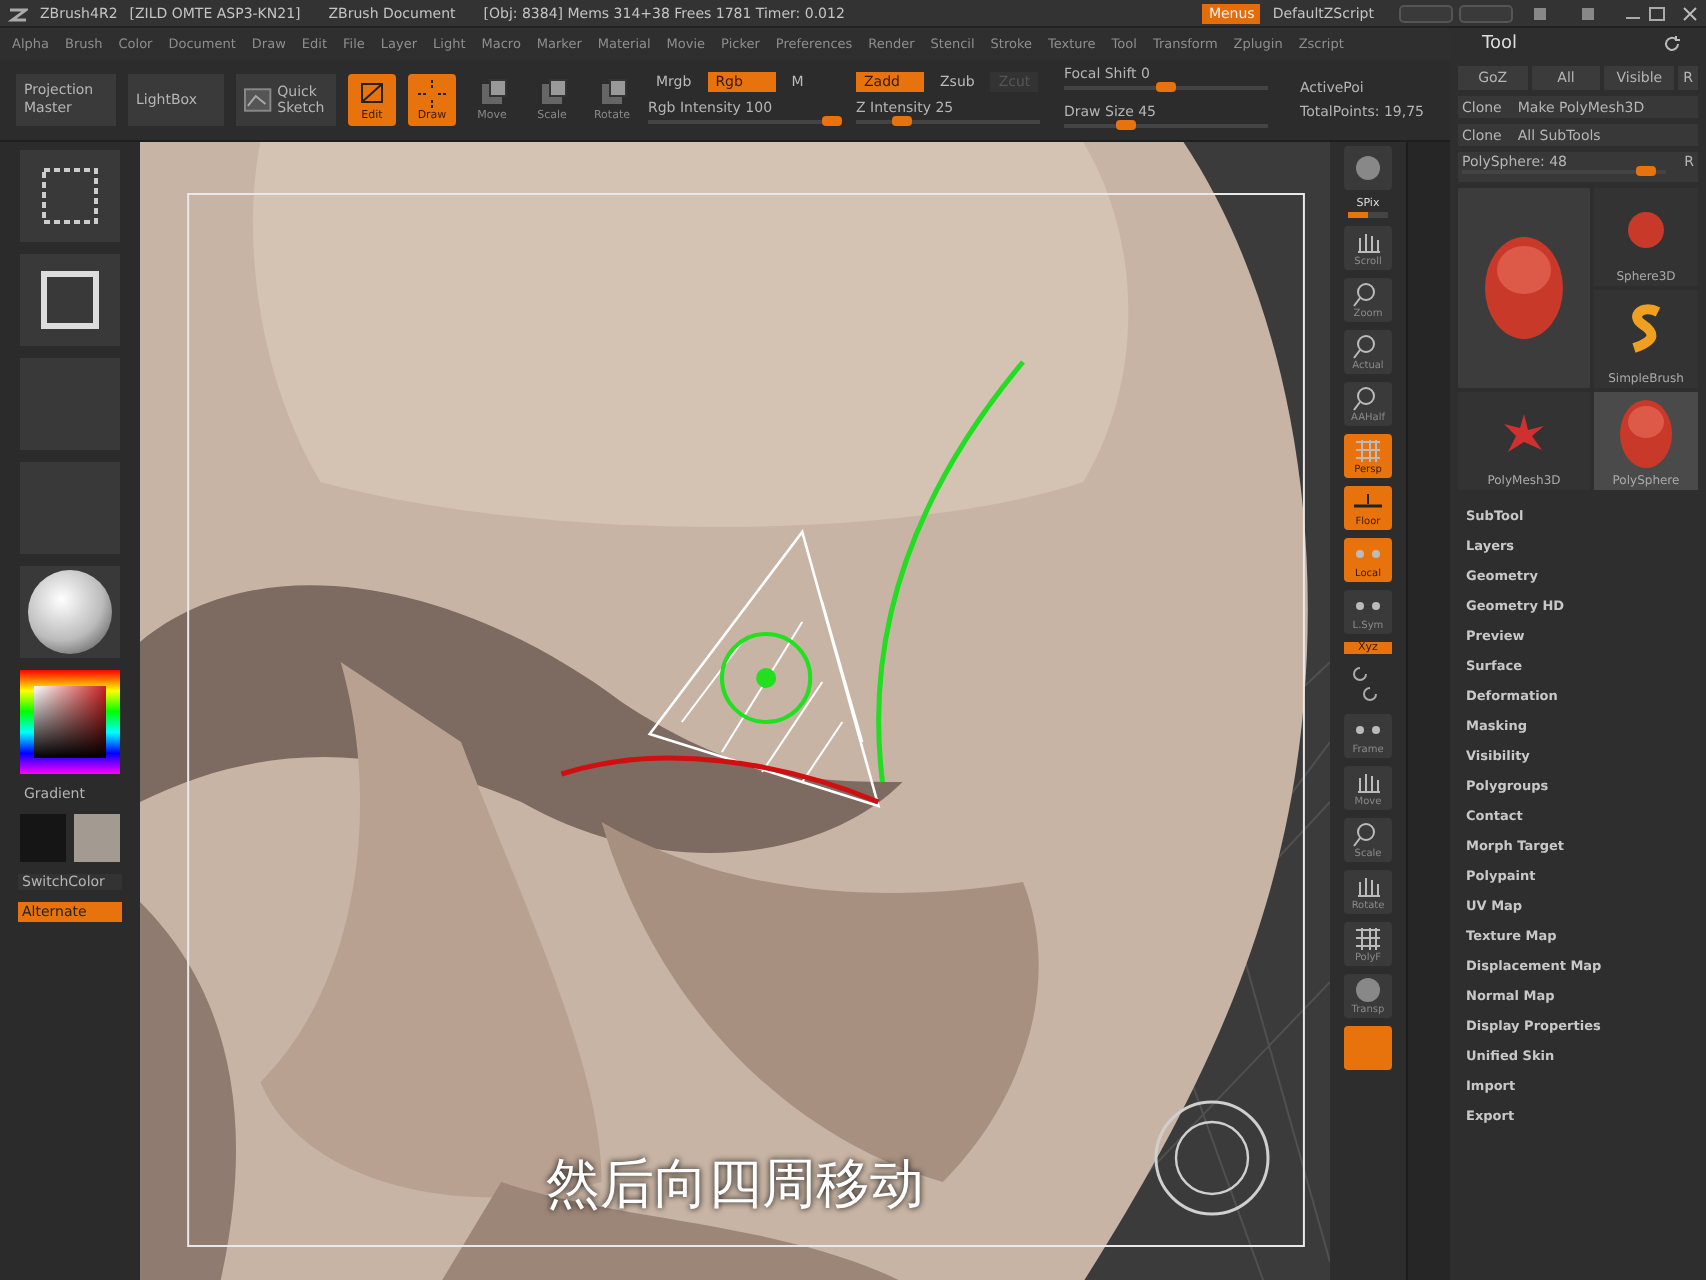 Image resolution: width=1706 pixels, height=1280 pixels. I want to click on refresh-icon, so click(1672, 44).